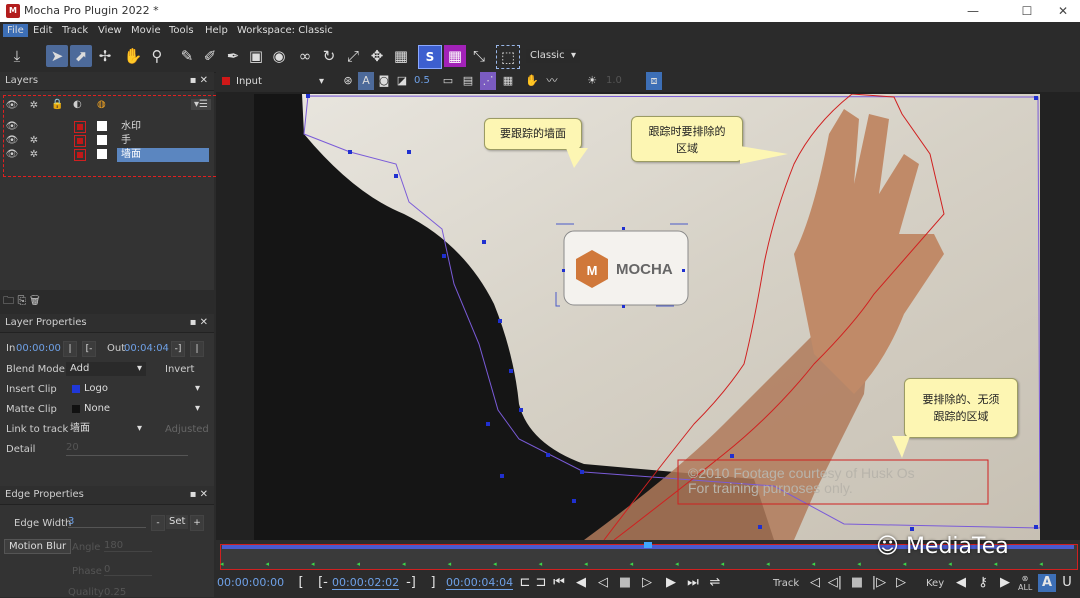  What do you see at coordinates (671, 583) in the screenshot?
I see `play-forward-icon: ▶` at bounding box center [671, 583].